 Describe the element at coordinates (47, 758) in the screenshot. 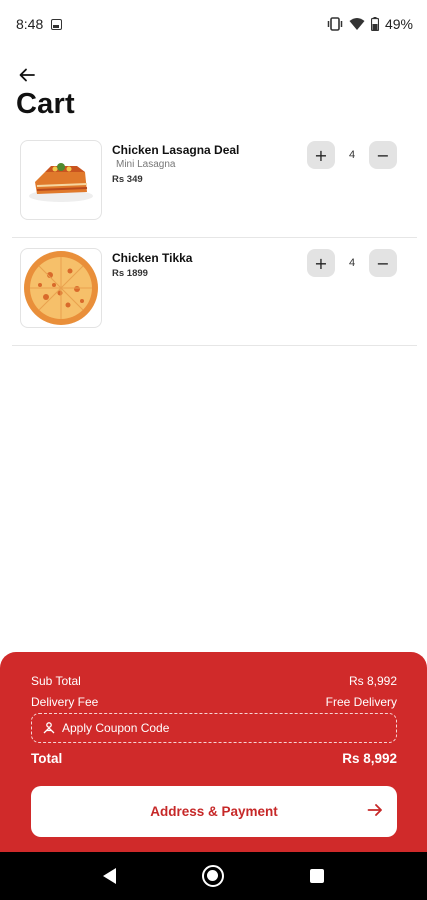

I see `total-label: Total` at that location.